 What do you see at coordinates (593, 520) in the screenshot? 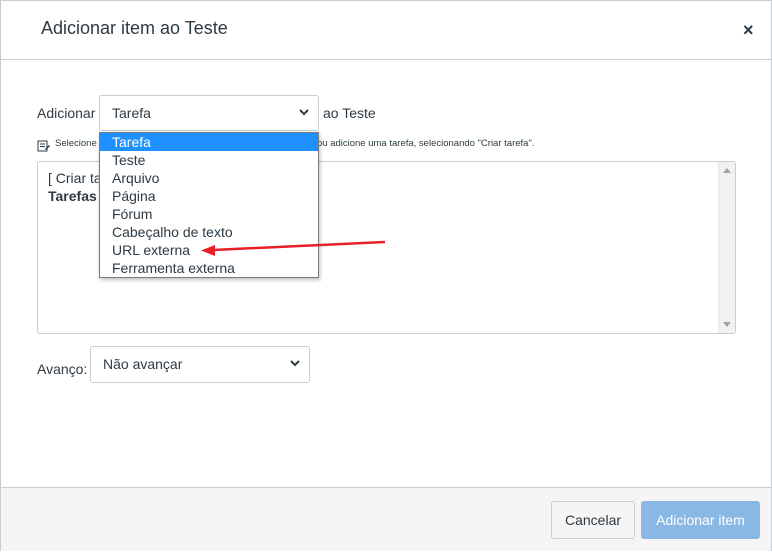
I see `cancel-button: Cancelar` at bounding box center [593, 520].